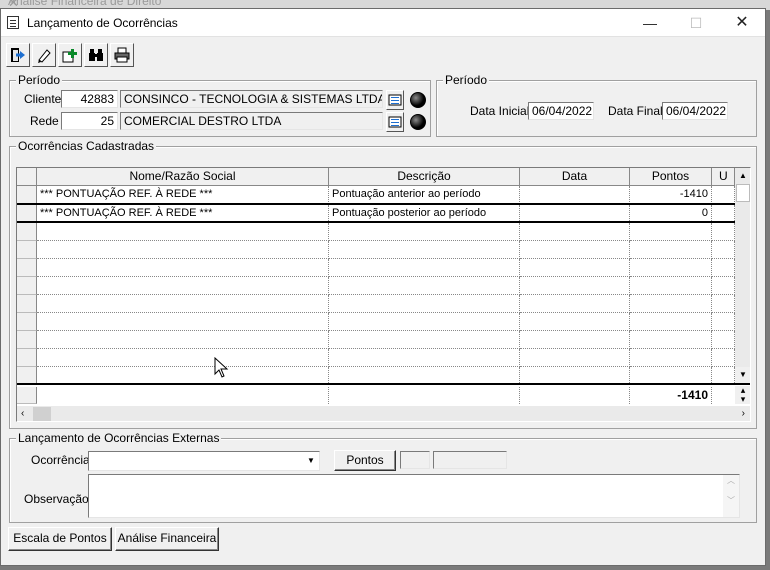  Describe the element at coordinates (60, 539) in the screenshot. I see `escala-de-pontos-button: Escala de Pontos` at that location.